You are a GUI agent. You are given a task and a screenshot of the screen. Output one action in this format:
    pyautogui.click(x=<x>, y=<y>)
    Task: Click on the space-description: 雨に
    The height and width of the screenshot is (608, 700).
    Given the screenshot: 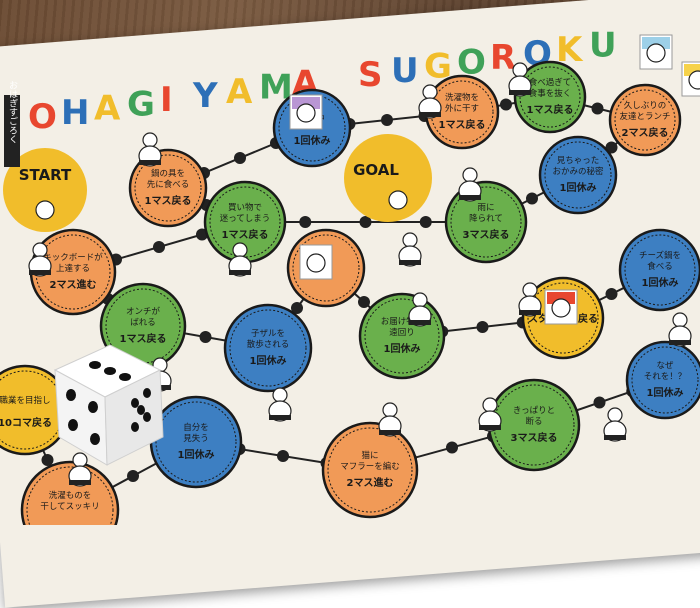 What is the action you would take?
    pyautogui.click(x=485, y=208)
    